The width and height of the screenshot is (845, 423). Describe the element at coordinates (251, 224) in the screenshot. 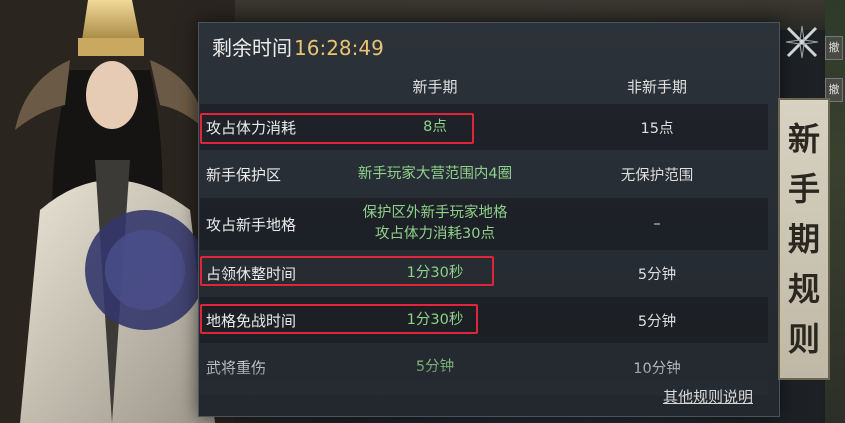

I see `row-label: 攻占新手地格` at that location.